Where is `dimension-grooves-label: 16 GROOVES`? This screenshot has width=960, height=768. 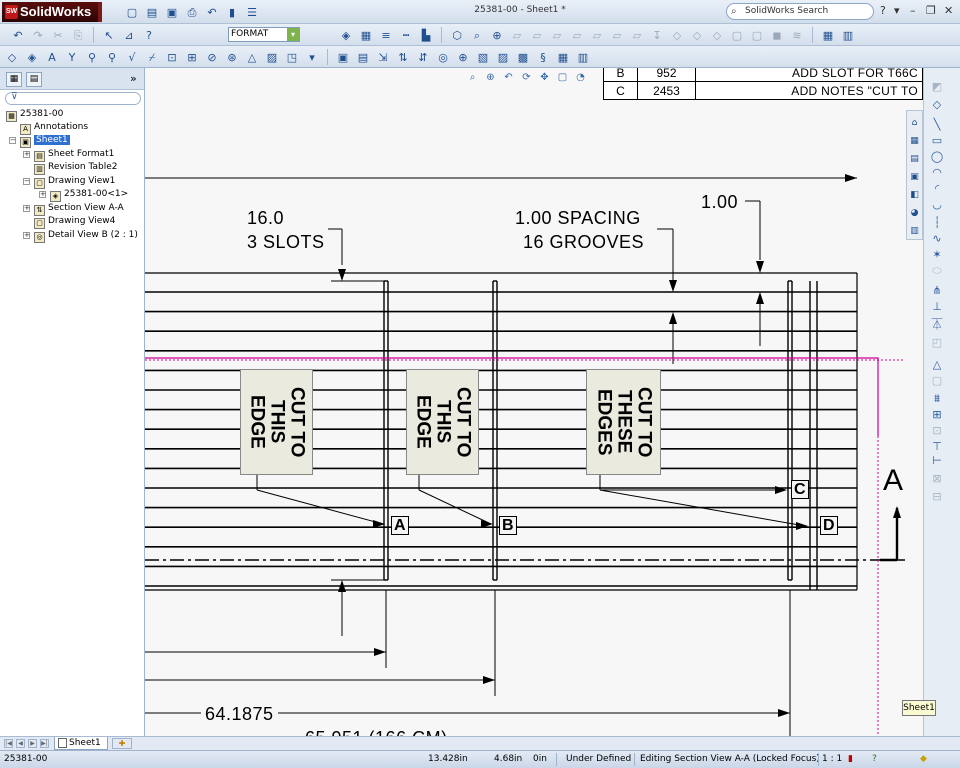 dimension-grooves-label: 16 GROOVES is located at coordinates (583, 242).